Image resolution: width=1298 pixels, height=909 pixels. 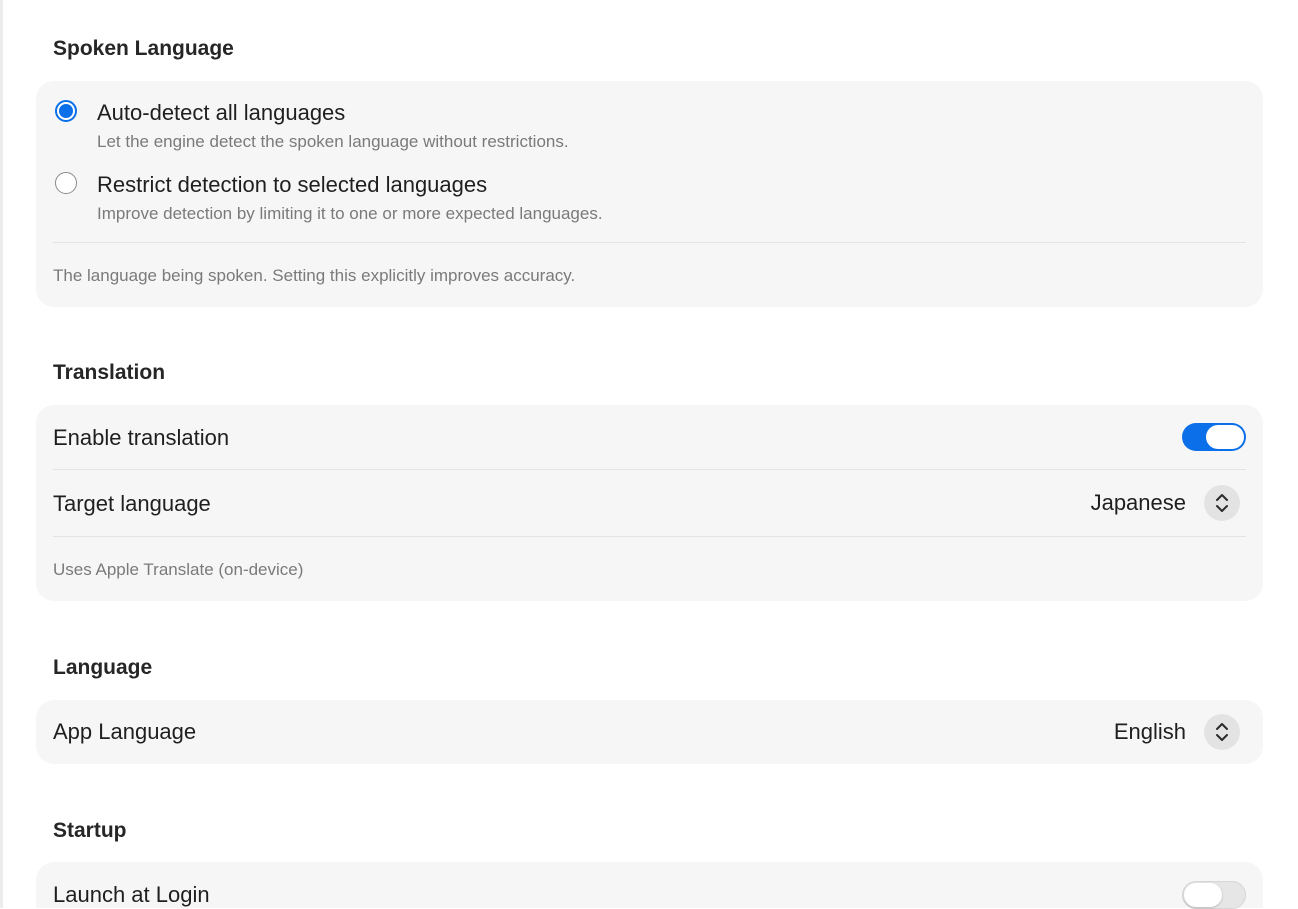 I want to click on language-group: App Language English, so click(x=649, y=732).